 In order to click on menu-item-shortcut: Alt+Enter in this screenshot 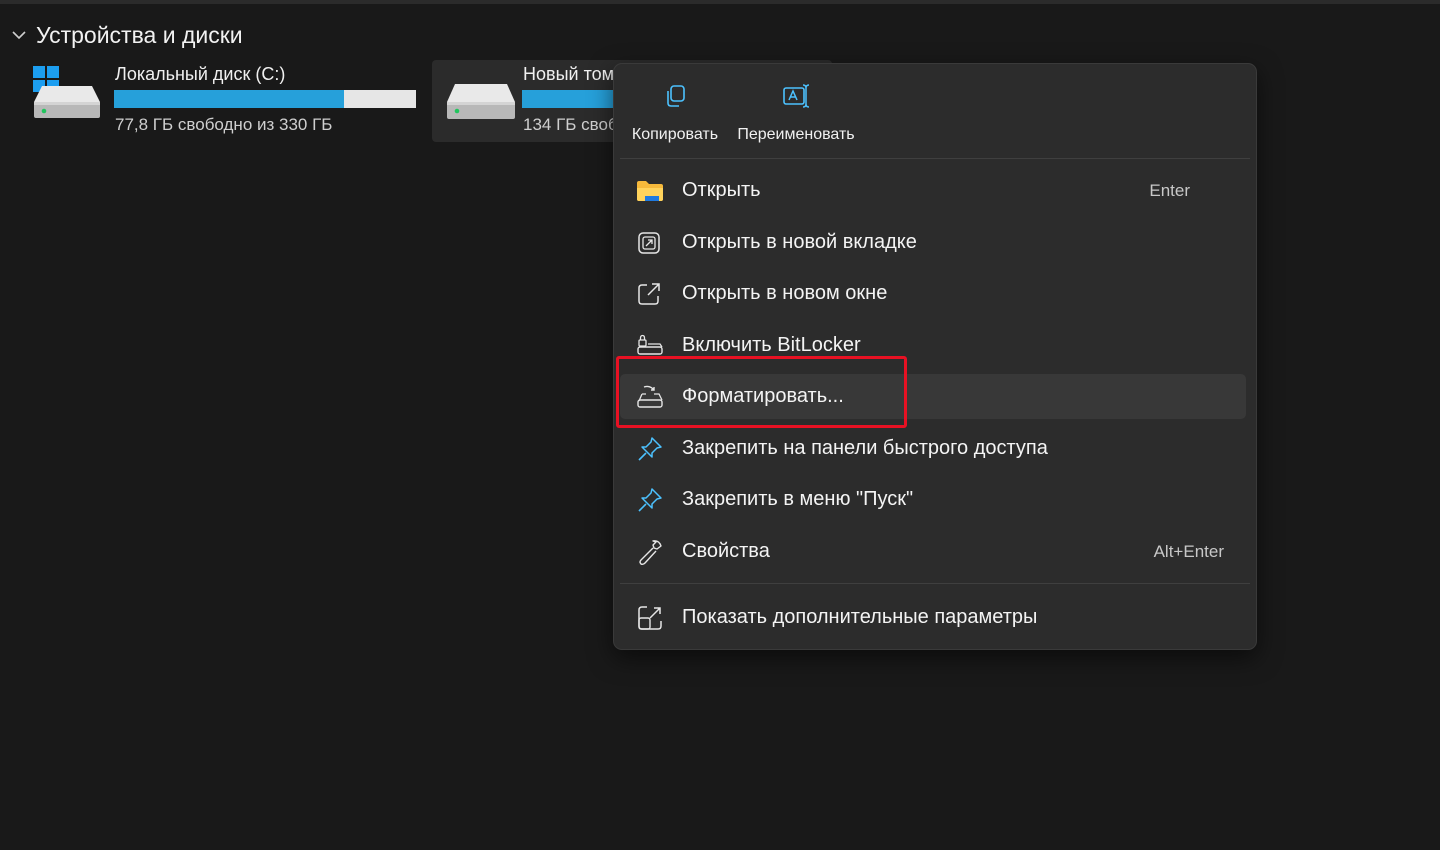, I will do `click(1188, 551)`.